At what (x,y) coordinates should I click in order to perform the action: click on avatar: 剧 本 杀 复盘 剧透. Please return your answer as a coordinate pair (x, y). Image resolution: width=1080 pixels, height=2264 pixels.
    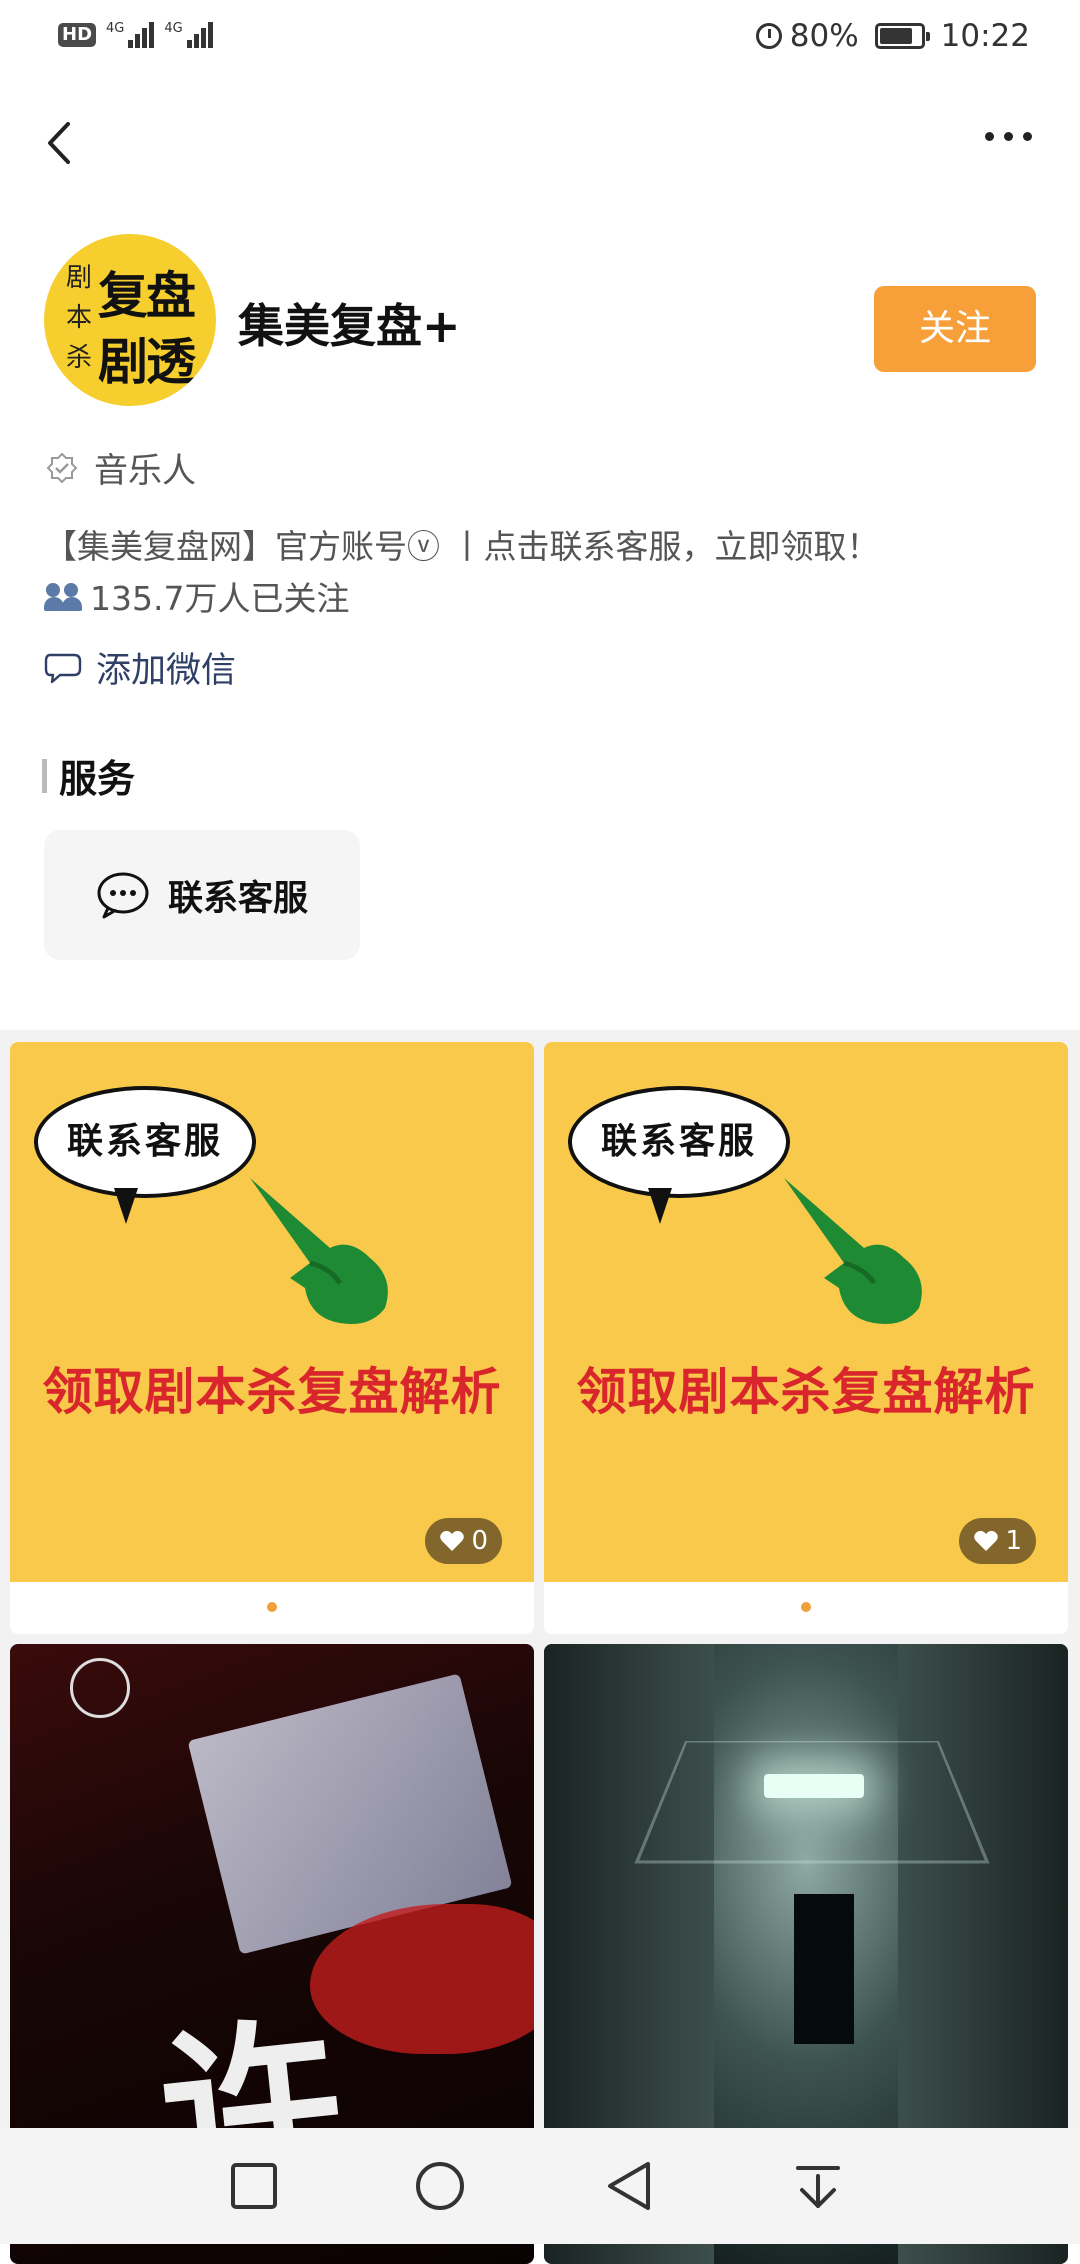
    Looking at the image, I should click on (130, 320).